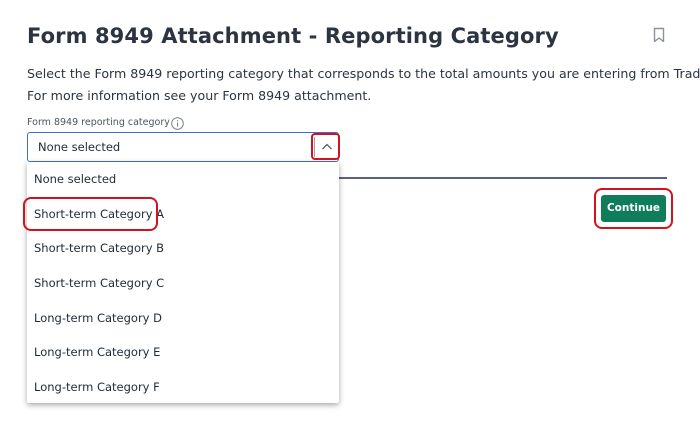 This screenshot has width=700, height=438. What do you see at coordinates (98, 318) in the screenshot?
I see `dropdown-option-long-term-d: Long-term Category D` at bounding box center [98, 318].